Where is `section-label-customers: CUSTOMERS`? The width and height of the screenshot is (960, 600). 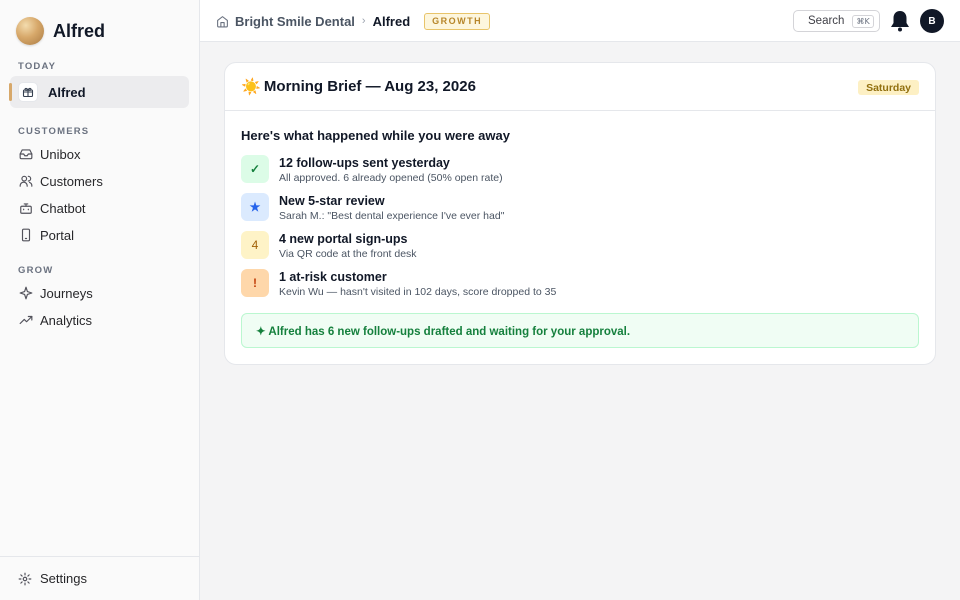 section-label-customers: CUSTOMERS is located at coordinates (54, 131).